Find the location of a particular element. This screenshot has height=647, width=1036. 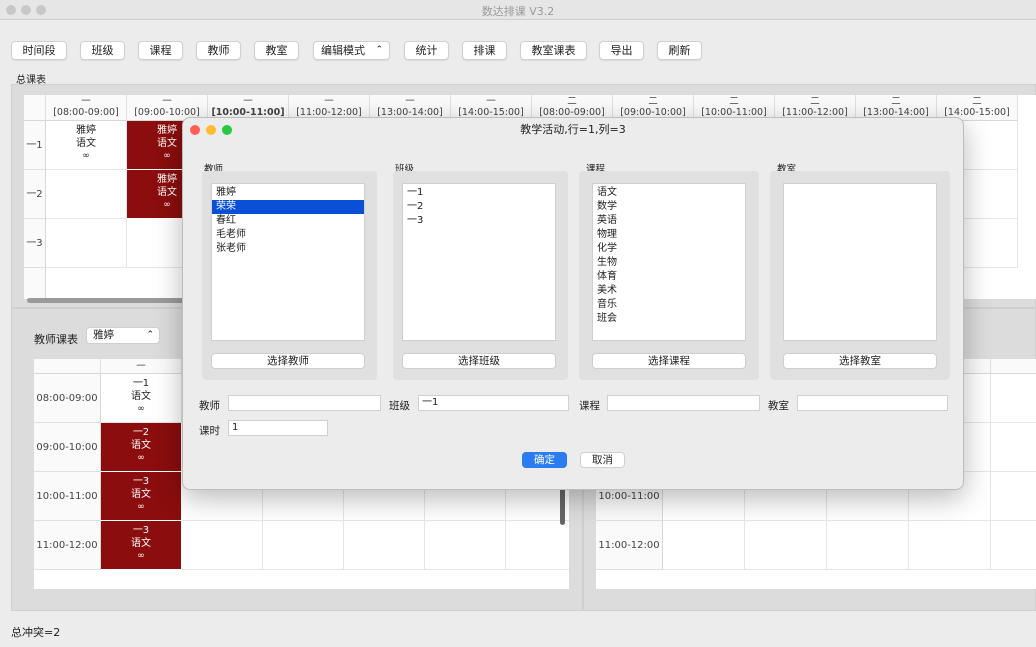

export-button: 导出 is located at coordinates (621, 50).